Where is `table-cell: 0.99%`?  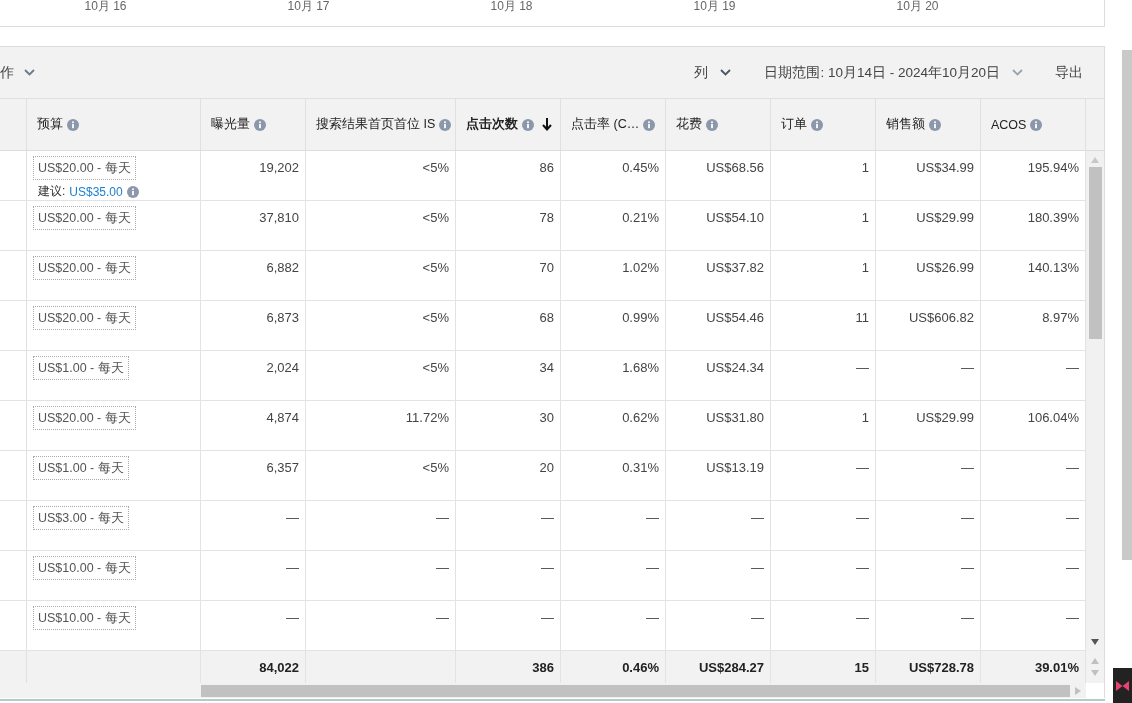
table-cell: 0.99% is located at coordinates (613, 325).